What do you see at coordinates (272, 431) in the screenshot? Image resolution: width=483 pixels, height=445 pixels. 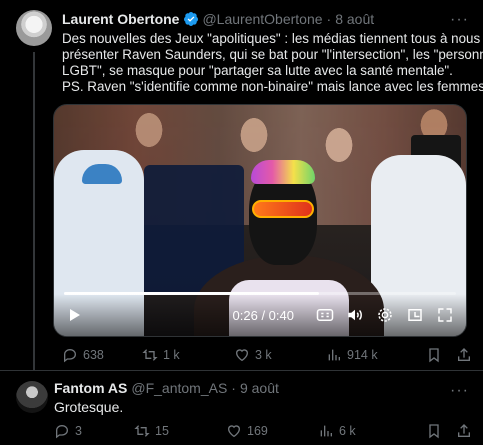 I see `like-button: 169` at bounding box center [272, 431].